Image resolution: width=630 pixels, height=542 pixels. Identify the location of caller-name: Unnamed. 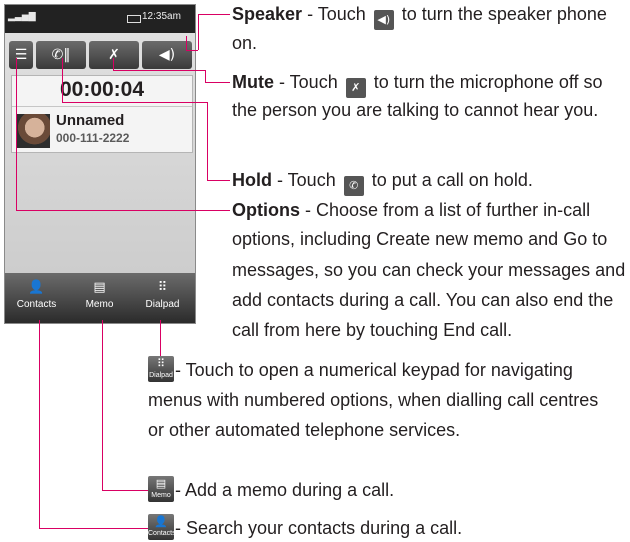
(90, 120).